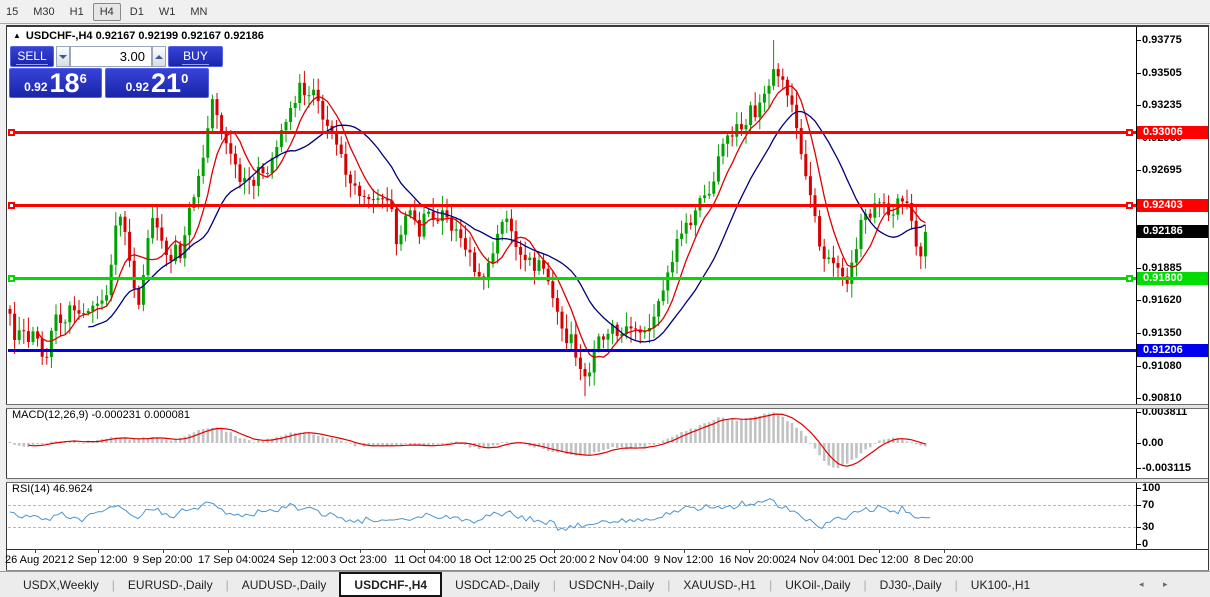 This screenshot has height=597, width=1210. What do you see at coordinates (137, 12) in the screenshot?
I see `timeframe-button-d1: D1` at bounding box center [137, 12].